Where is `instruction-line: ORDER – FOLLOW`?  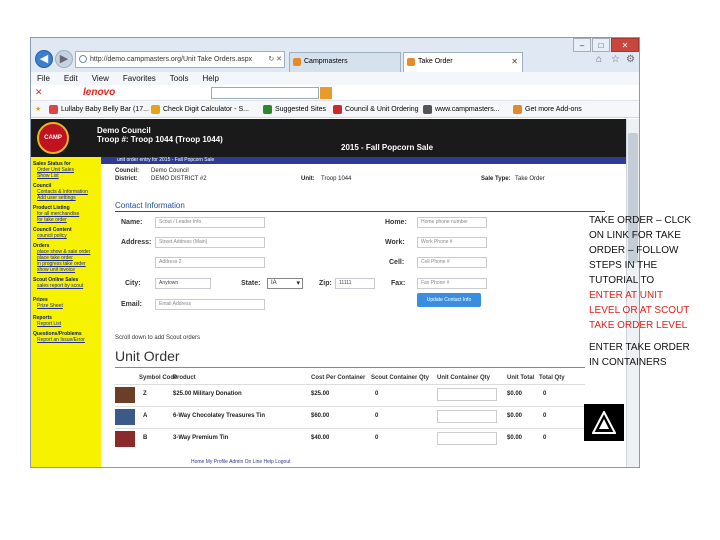 instruction-line: ORDER – FOLLOW is located at coordinates (634, 250).